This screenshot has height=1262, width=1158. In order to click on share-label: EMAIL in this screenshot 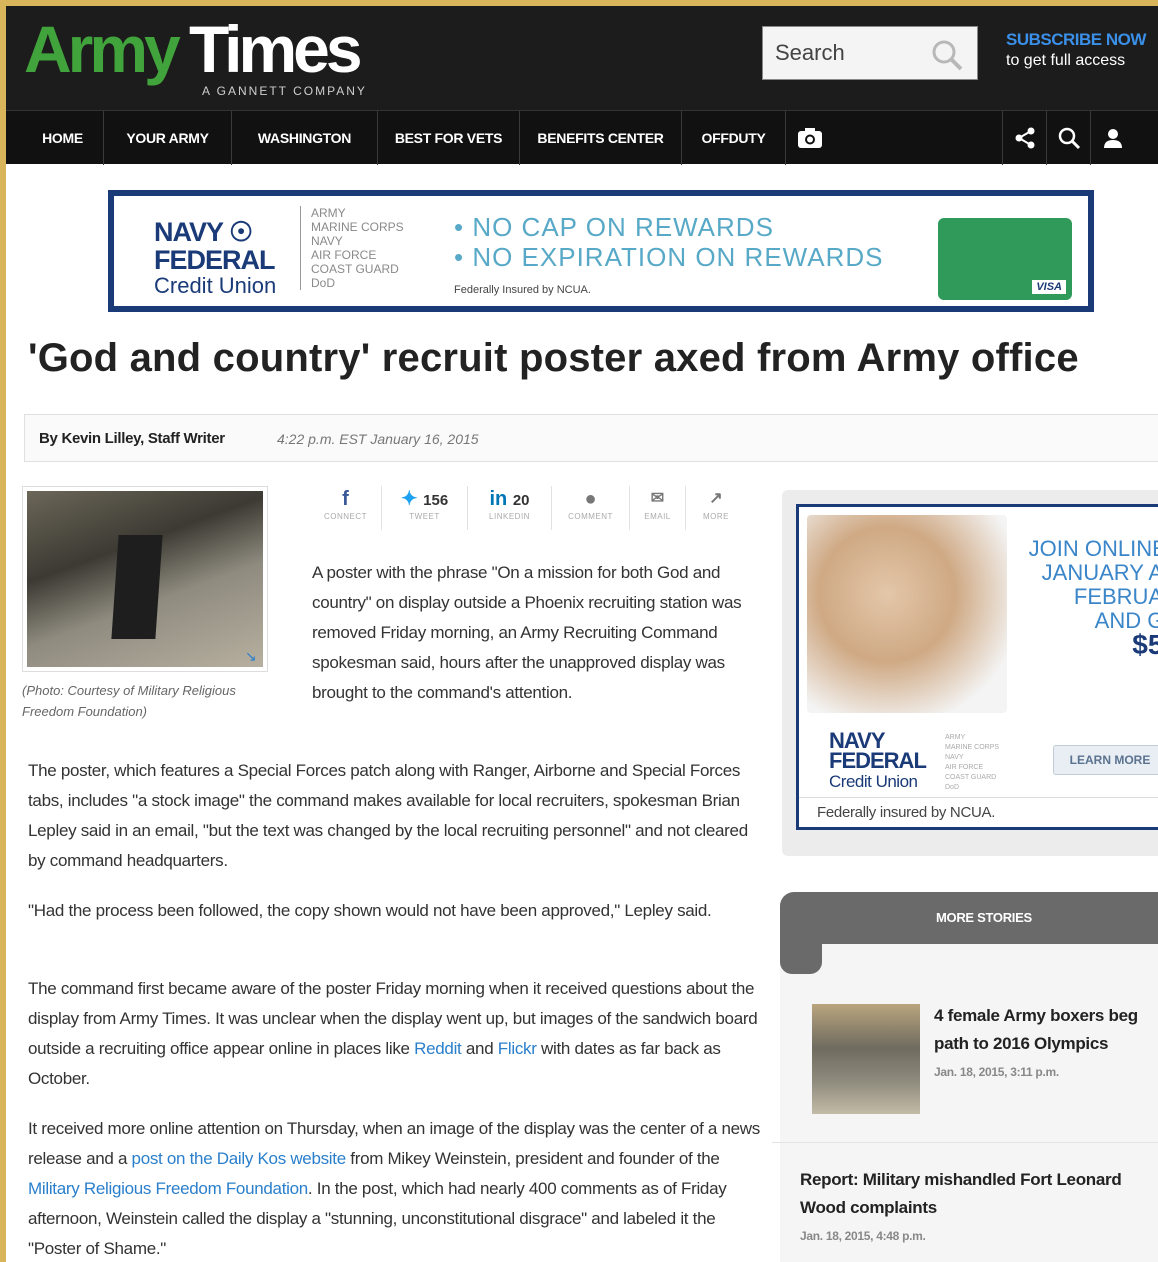, I will do `click(657, 516)`.